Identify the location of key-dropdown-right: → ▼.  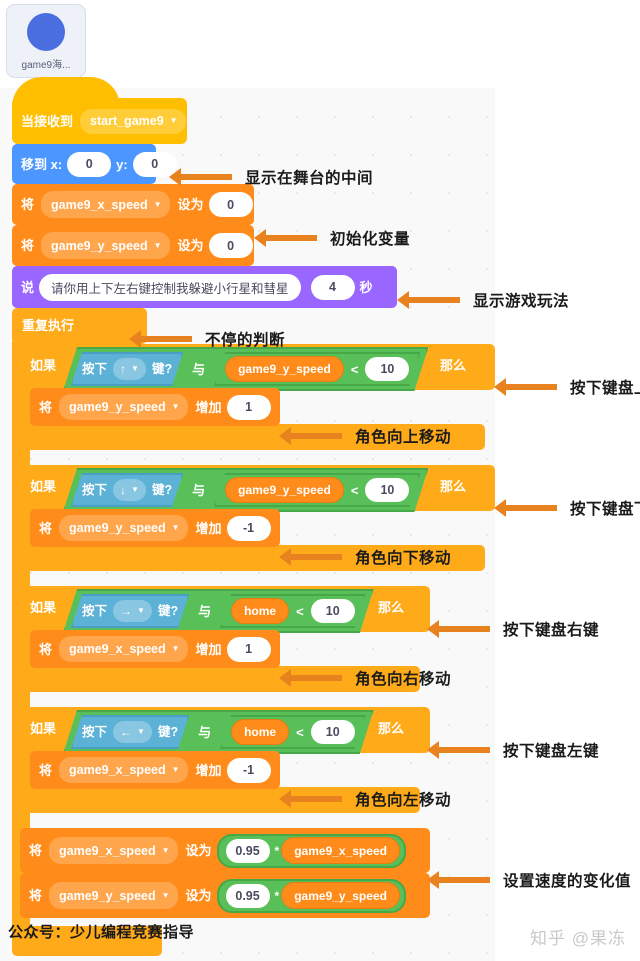
(132, 611).